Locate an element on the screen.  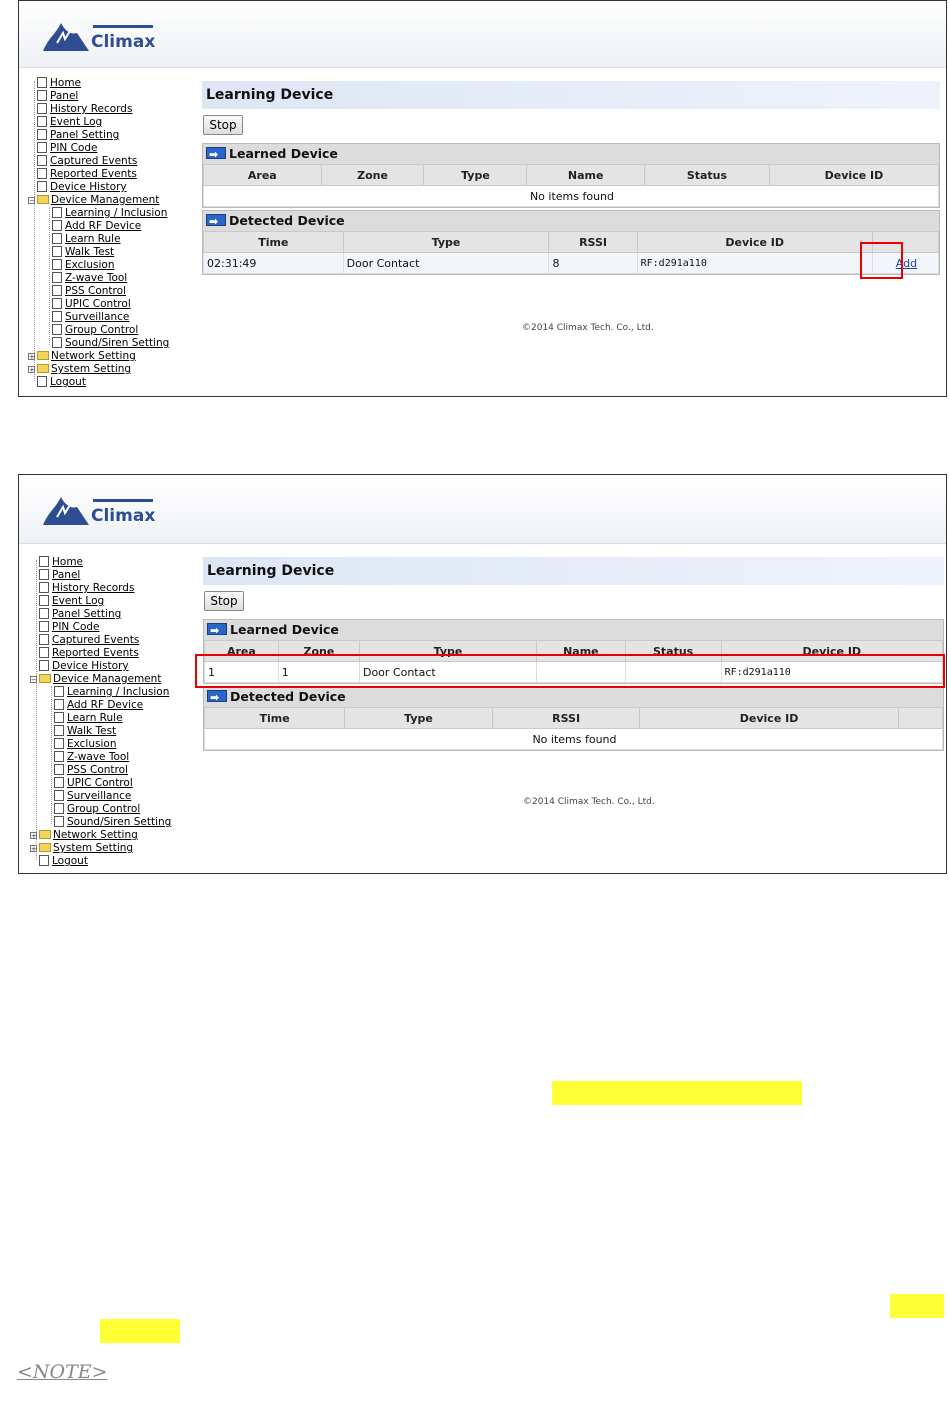
table-row: 02:31:49 Door Contact 8 RF:d291a110 Add is located at coordinates (571, 263).